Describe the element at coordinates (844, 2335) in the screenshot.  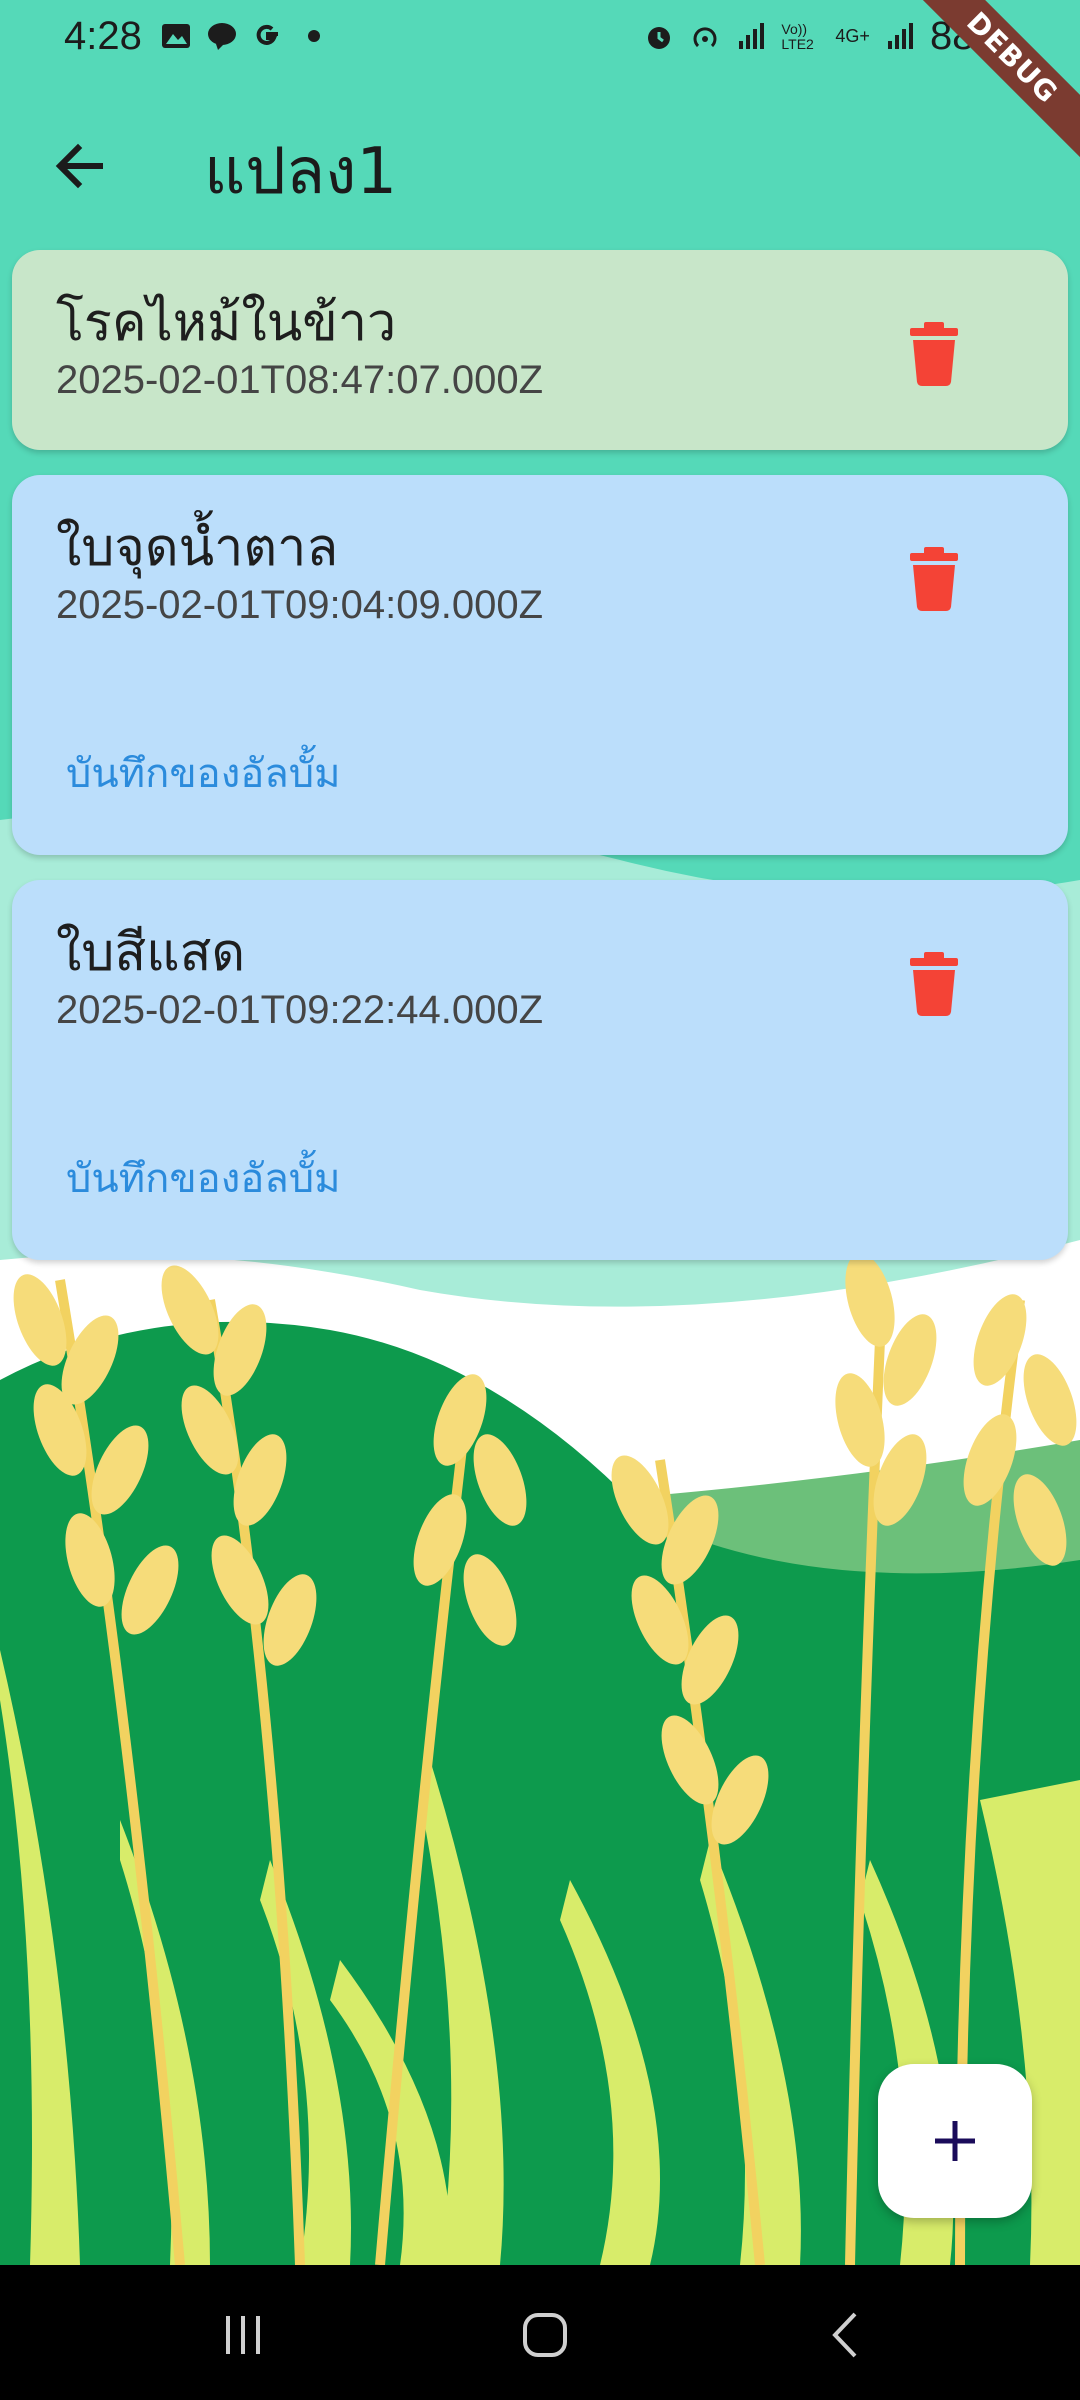
I see `back-chevron-icon` at that location.